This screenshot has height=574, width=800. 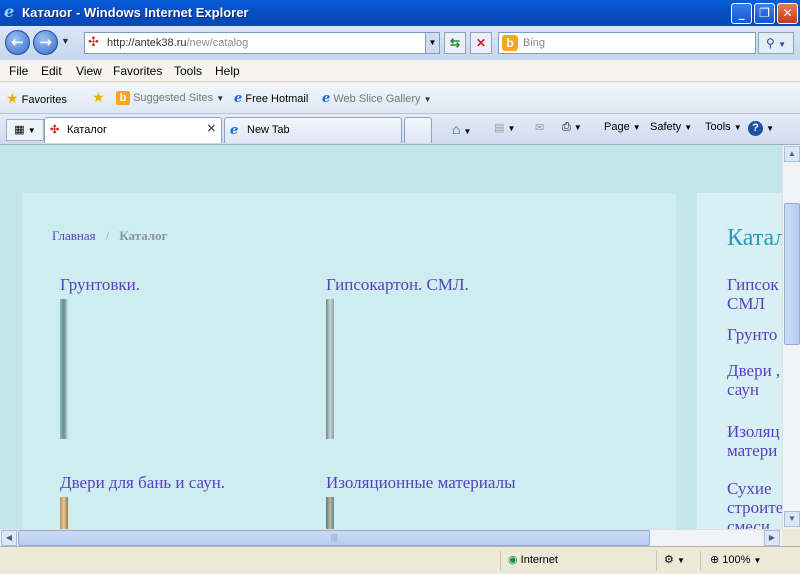 I want to click on read-mail-button: ✉, so click(x=539, y=127).